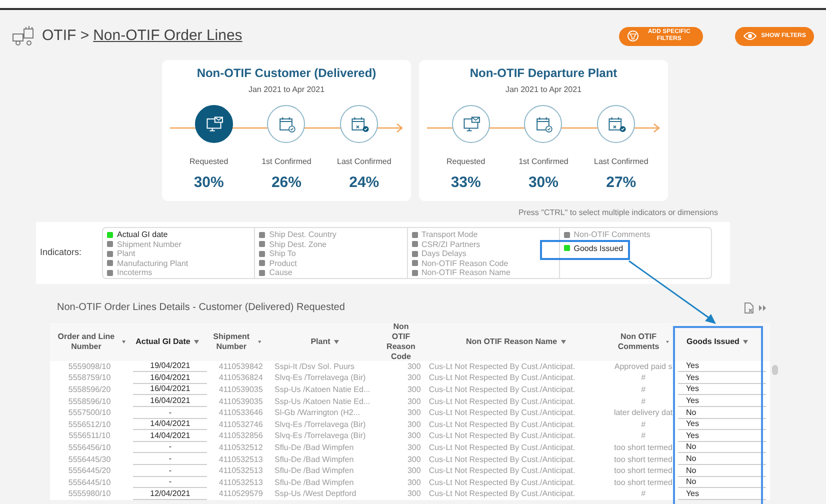  Describe the element at coordinates (439, 253) in the screenshot. I see `indicator-option: Days Delays` at that location.